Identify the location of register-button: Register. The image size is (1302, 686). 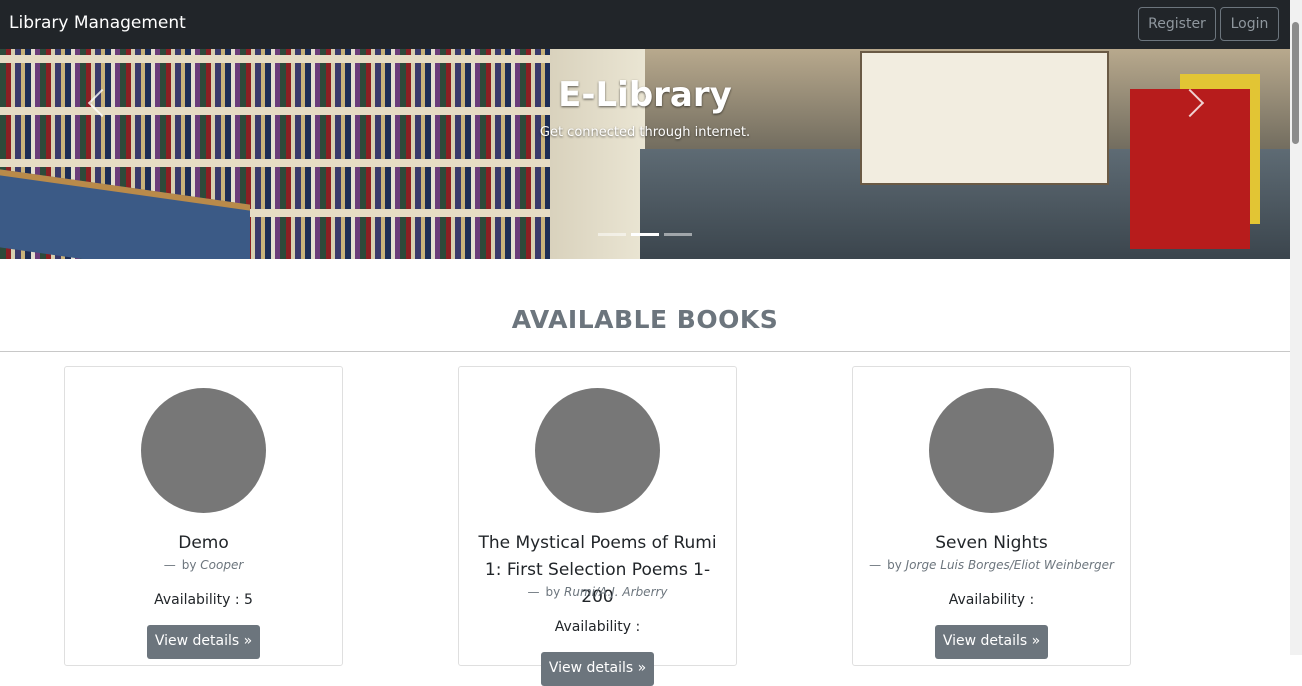
(1177, 24).